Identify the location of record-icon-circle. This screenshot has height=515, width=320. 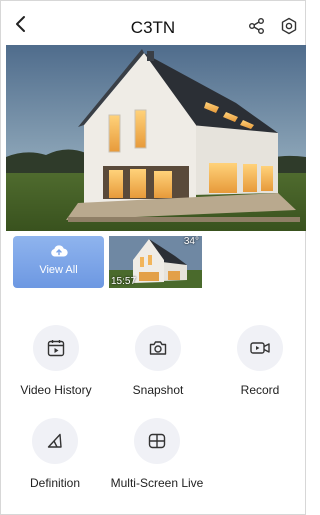
(260, 348).